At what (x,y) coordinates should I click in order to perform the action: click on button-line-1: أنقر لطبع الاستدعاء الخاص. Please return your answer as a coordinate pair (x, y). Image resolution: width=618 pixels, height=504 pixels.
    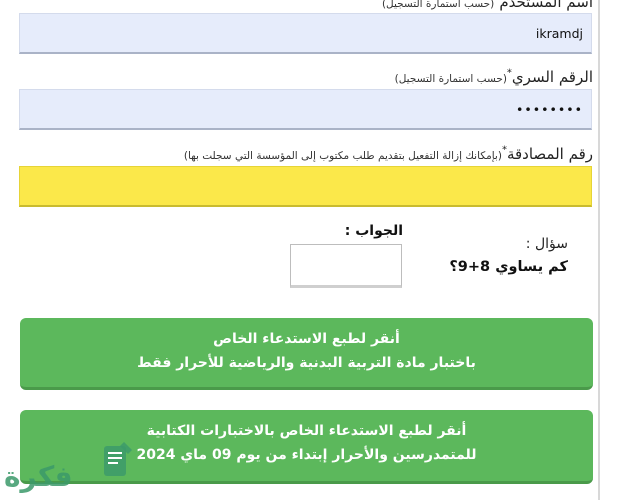
    Looking at the image, I should click on (306, 339).